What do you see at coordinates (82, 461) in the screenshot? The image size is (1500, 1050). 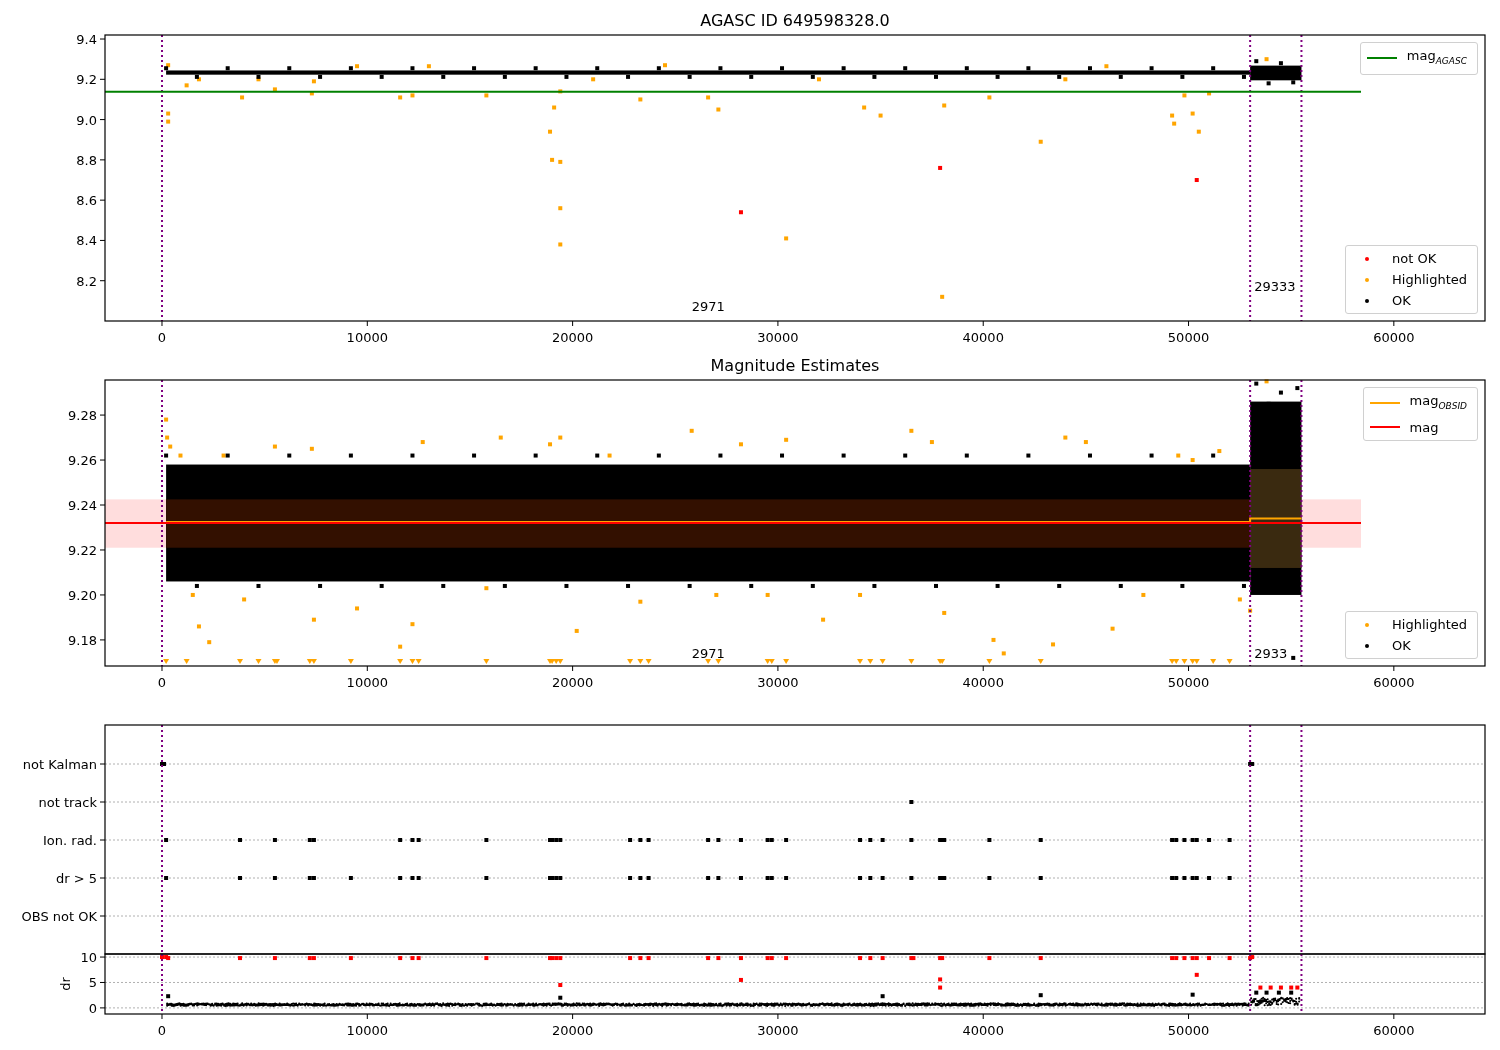 I see `y-tick-label: 9.26` at bounding box center [82, 461].